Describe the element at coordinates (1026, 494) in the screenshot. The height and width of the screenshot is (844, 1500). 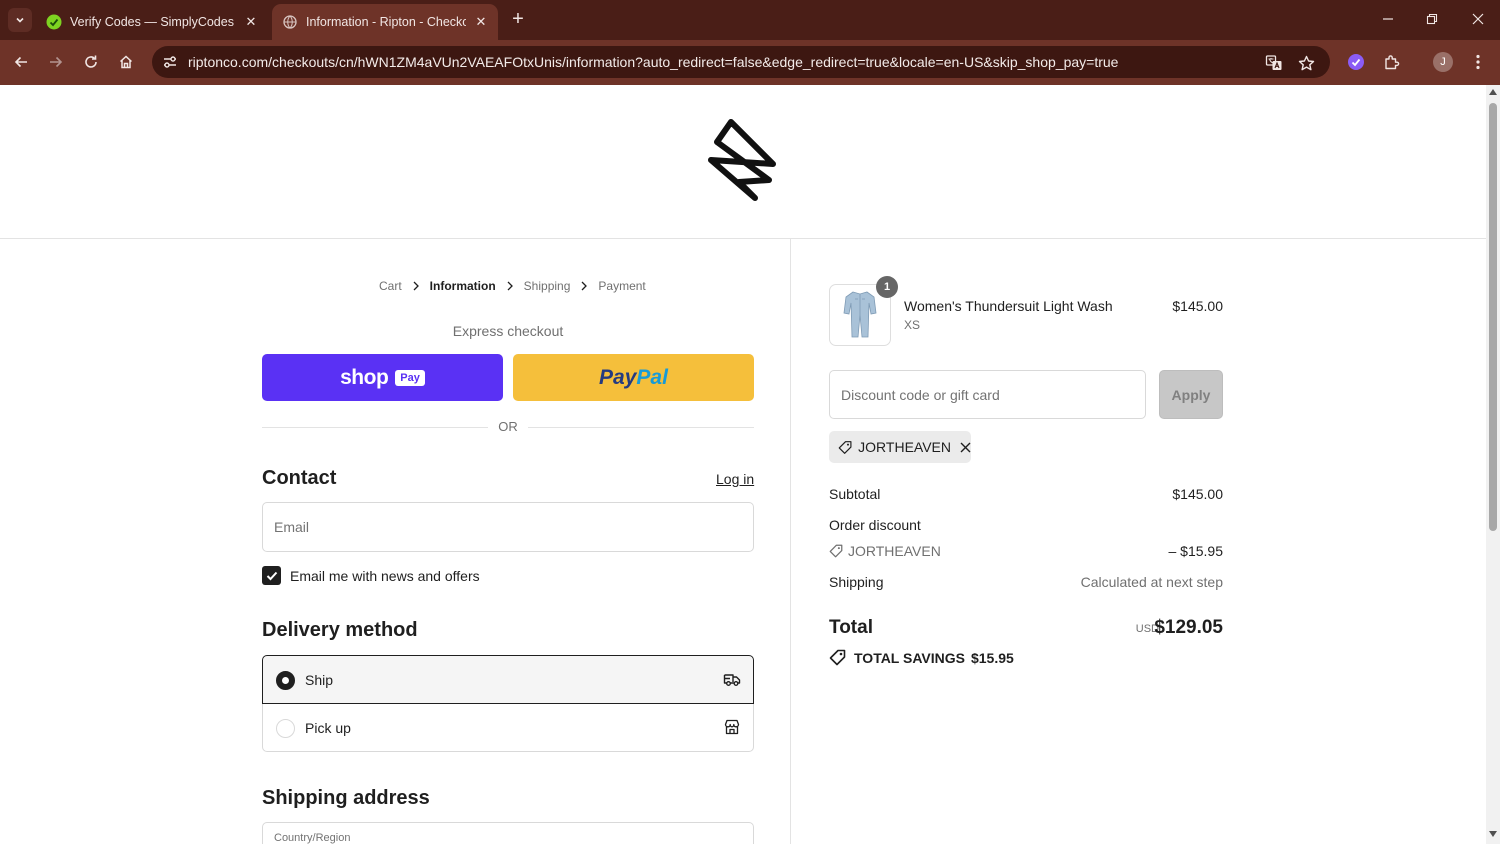
I see `subtotal-row: Subtotal $145.00` at that location.